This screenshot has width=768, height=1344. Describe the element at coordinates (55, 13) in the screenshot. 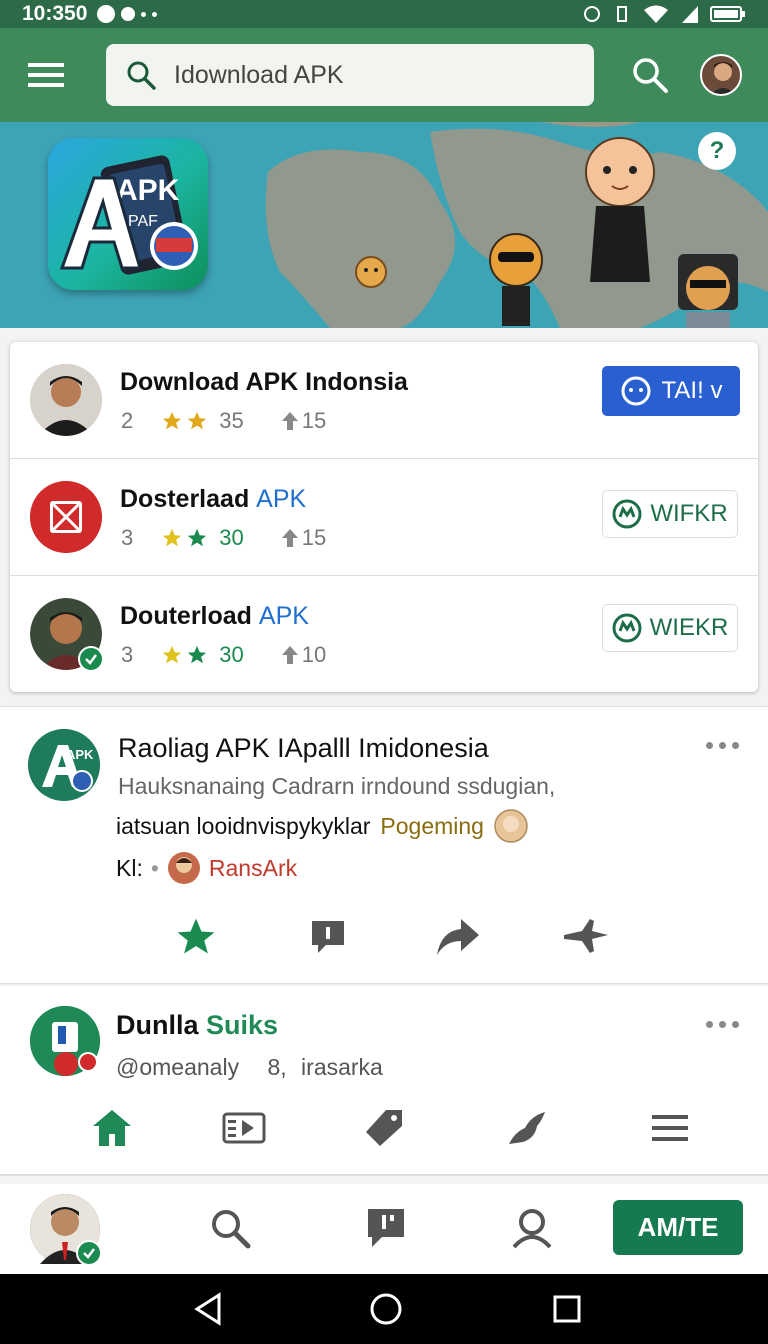

I see `status-time: 10:350` at that location.